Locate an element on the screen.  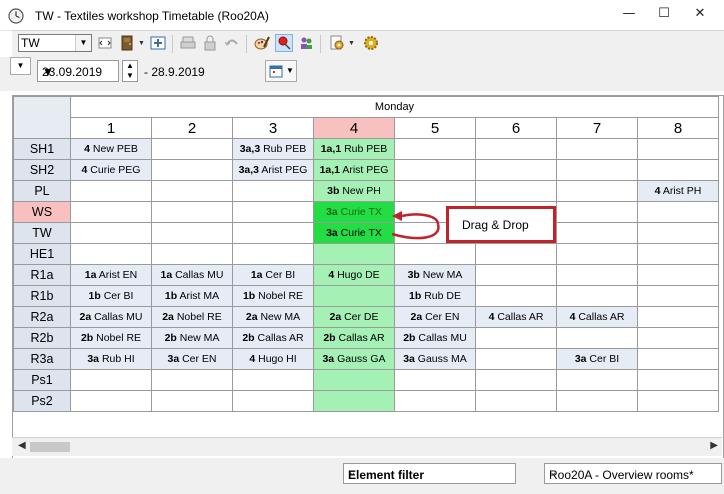
lesson-cell: 3a,3 Arist PEG is located at coordinates (273, 170).